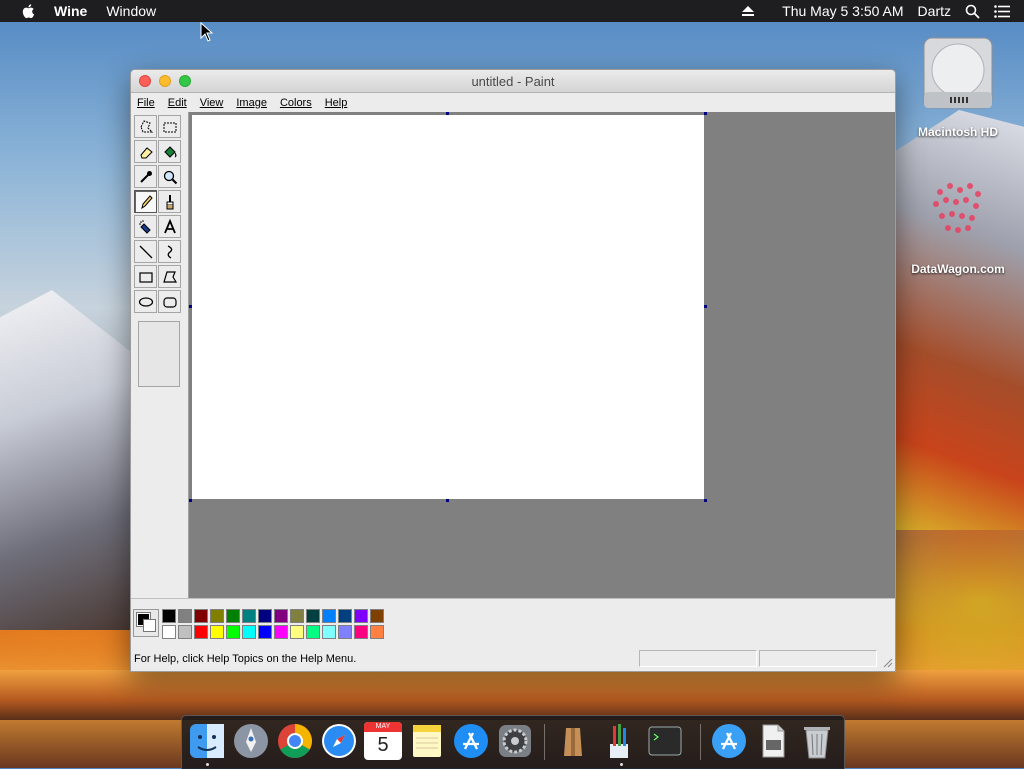 The width and height of the screenshot is (1024, 769). I want to click on archive-utility-icon, so click(573, 741).